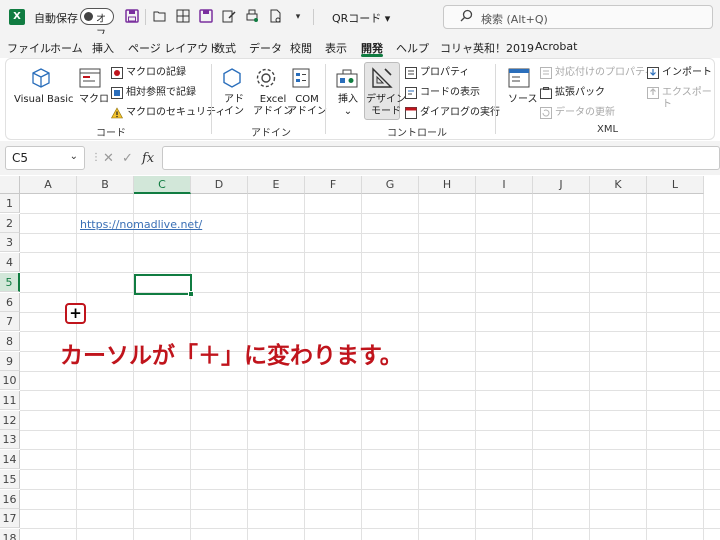 The height and width of the screenshot is (540, 720). I want to click on row-header-10: 10, so click(10, 381).